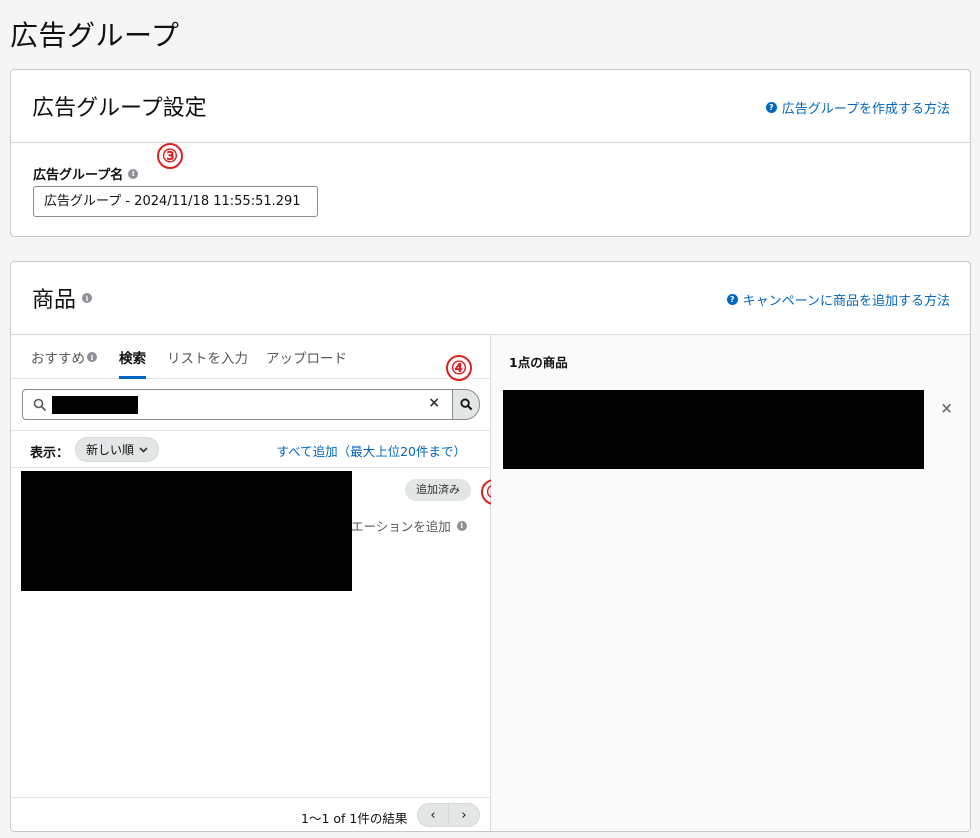 The width and height of the screenshot is (980, 838). Describe the element at coordinates (95, 35) in the screenshot. I see `page-title: 広告グループ` at that location.